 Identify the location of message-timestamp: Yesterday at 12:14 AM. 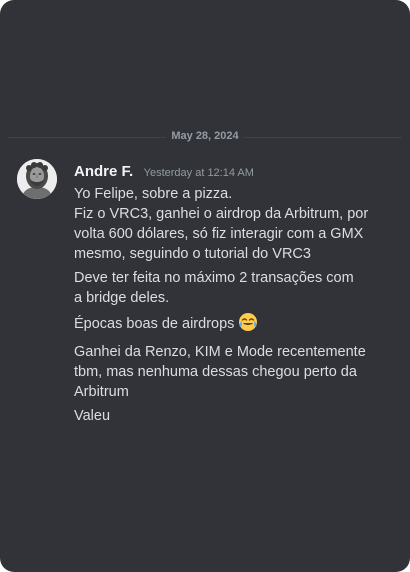
(199, 173).